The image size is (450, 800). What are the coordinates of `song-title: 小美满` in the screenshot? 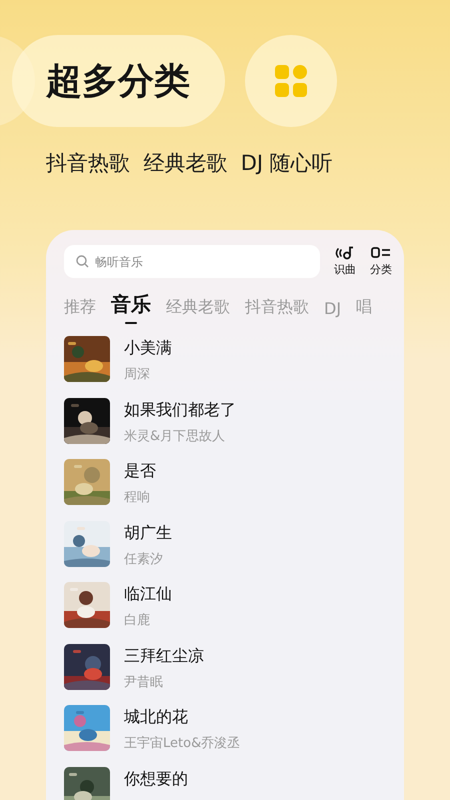 It's located at (148, 348).